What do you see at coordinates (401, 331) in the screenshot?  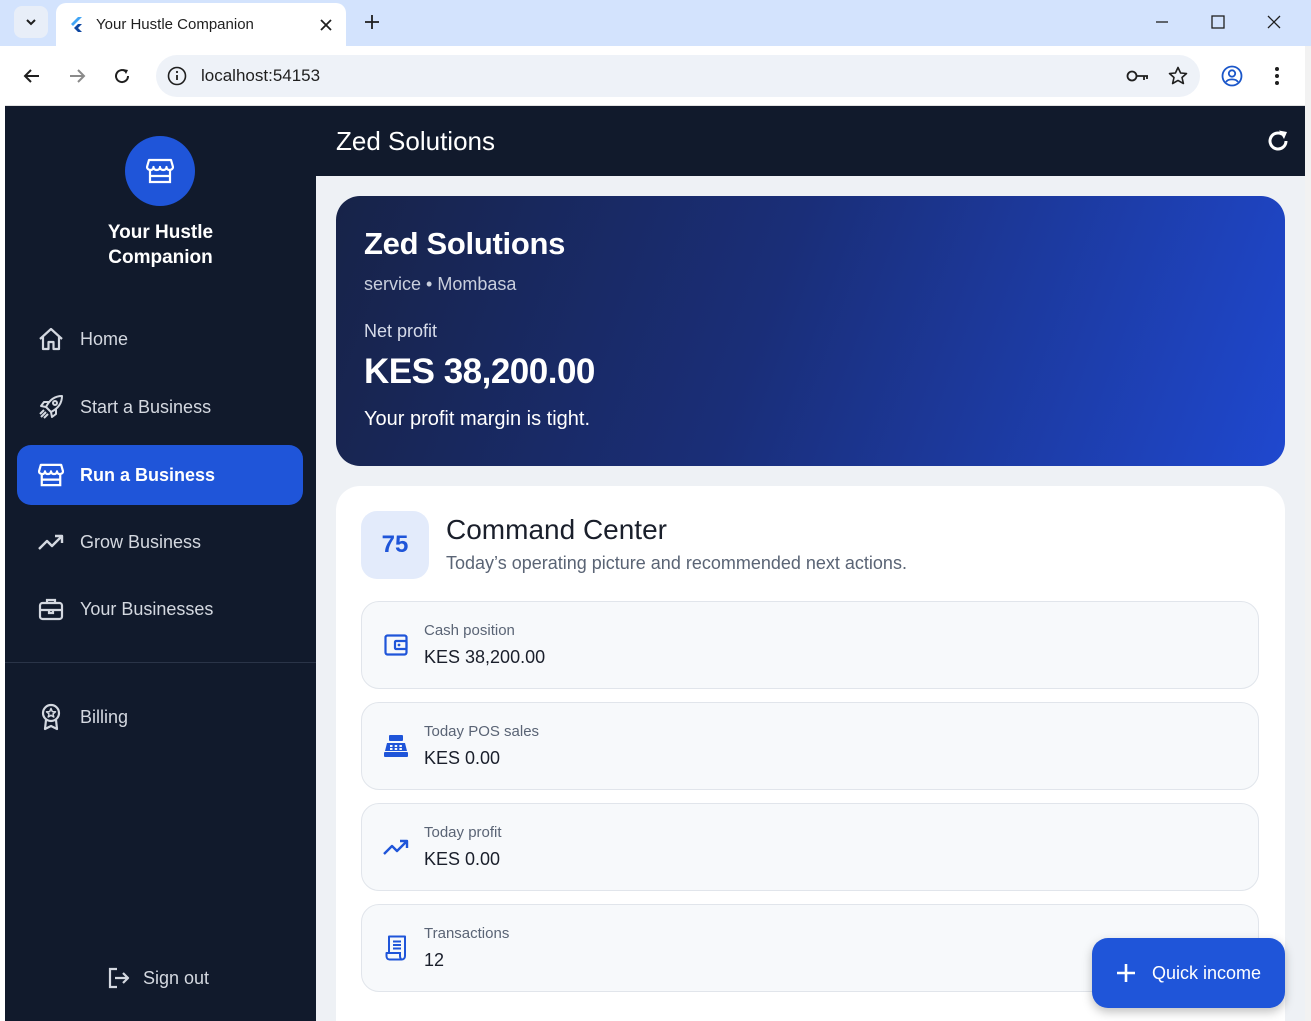 I see `net-profit-label: Net profit` at bounding box center [401, 331].